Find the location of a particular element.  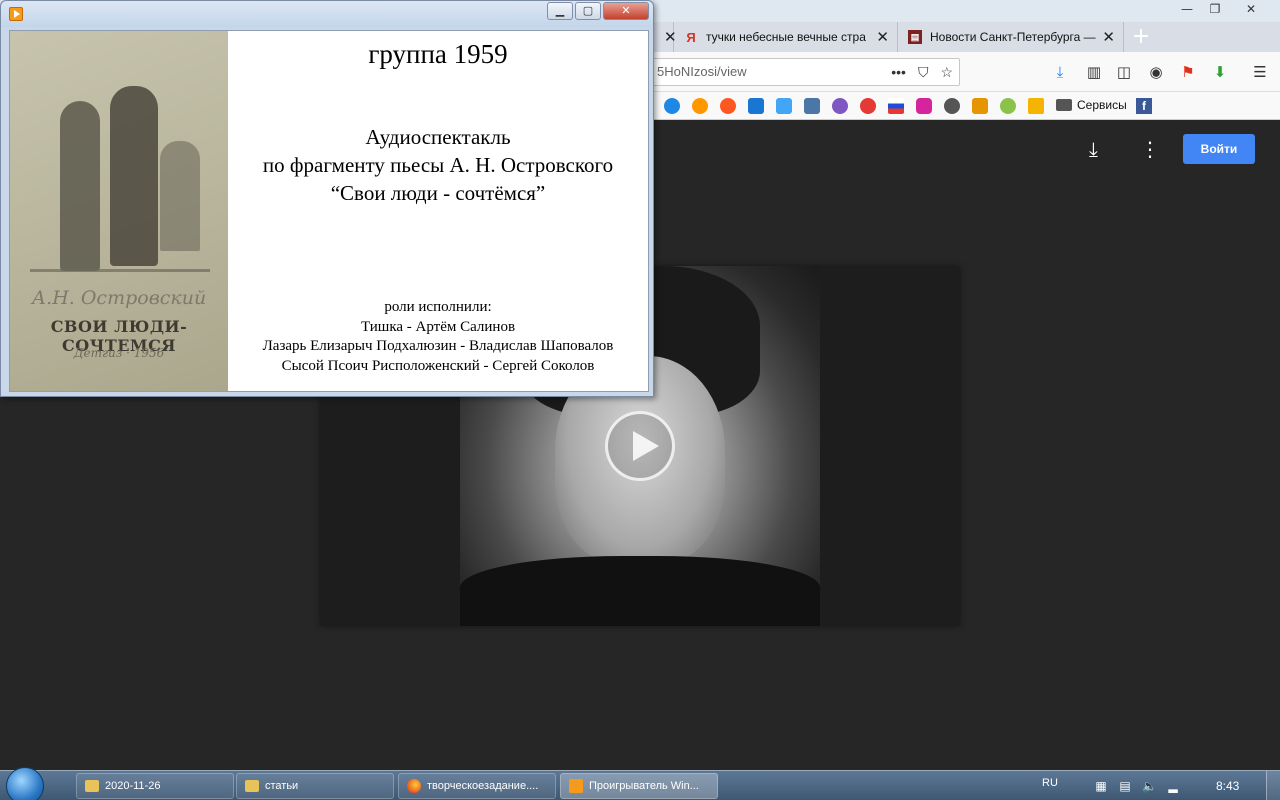

clock: 8:43 is located at coordinates (1227, 786).